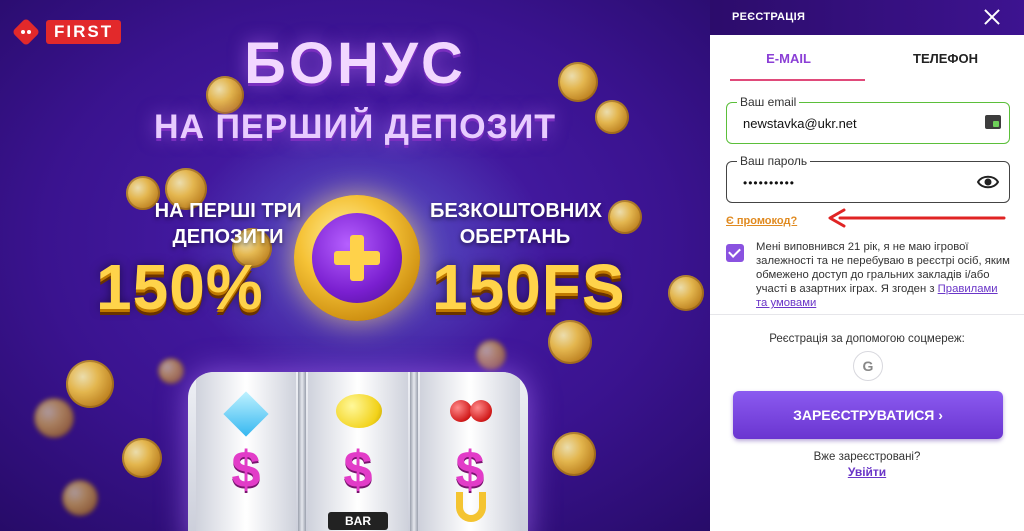 The image size is (1024, 531). Describe the element at coordinates (471, 507) in the screenshot. I see `horseshoe-icon` at that location.